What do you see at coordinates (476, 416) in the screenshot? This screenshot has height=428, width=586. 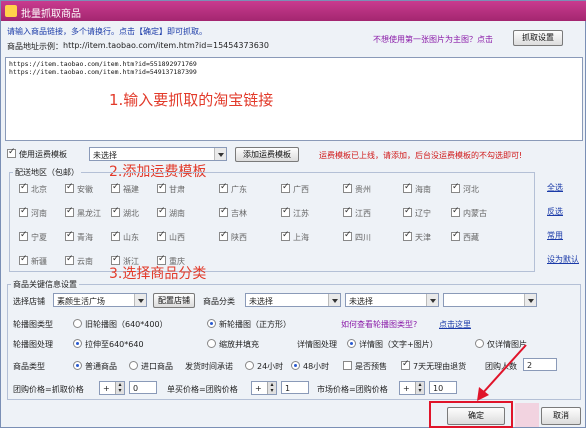 I see `confirm-button: 确定` at bounding box center [476, 416].